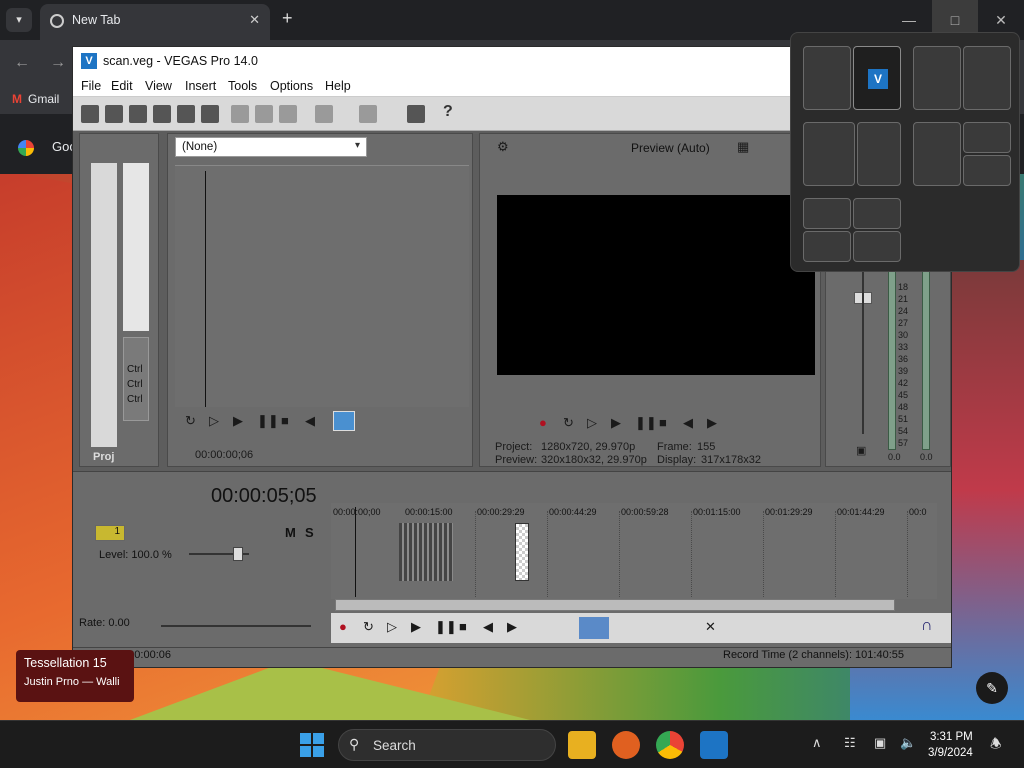 The height and width of the screenshot is (768, 1024). What do you see at coordinates (426, 552) in the screenshot?
I see `video-clip-events` at bounding box center [426, 552].